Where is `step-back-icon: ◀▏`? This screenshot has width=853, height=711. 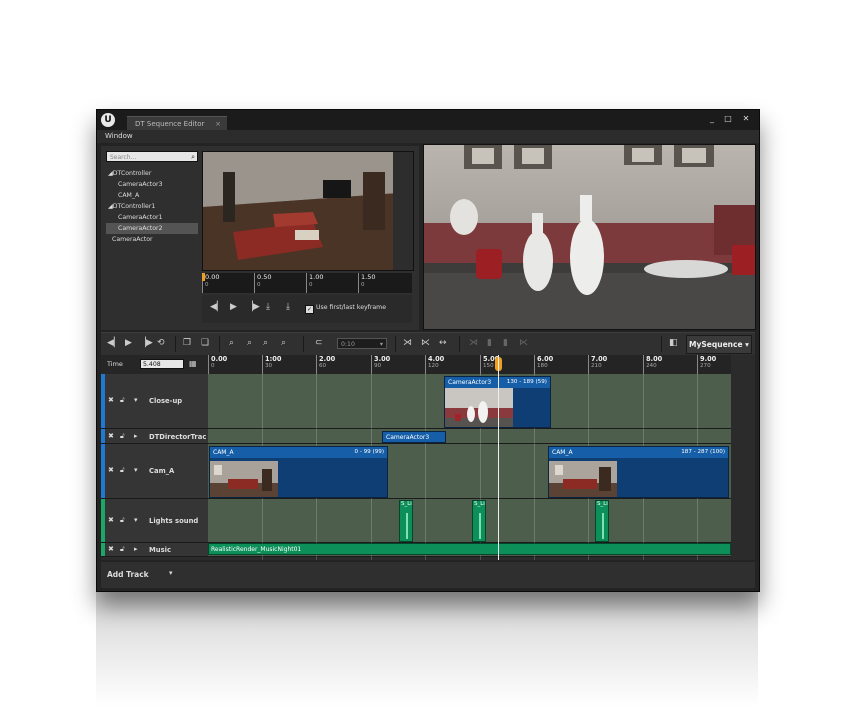 step-back-icon: ◀▏ is located at coordinates (217, 307).